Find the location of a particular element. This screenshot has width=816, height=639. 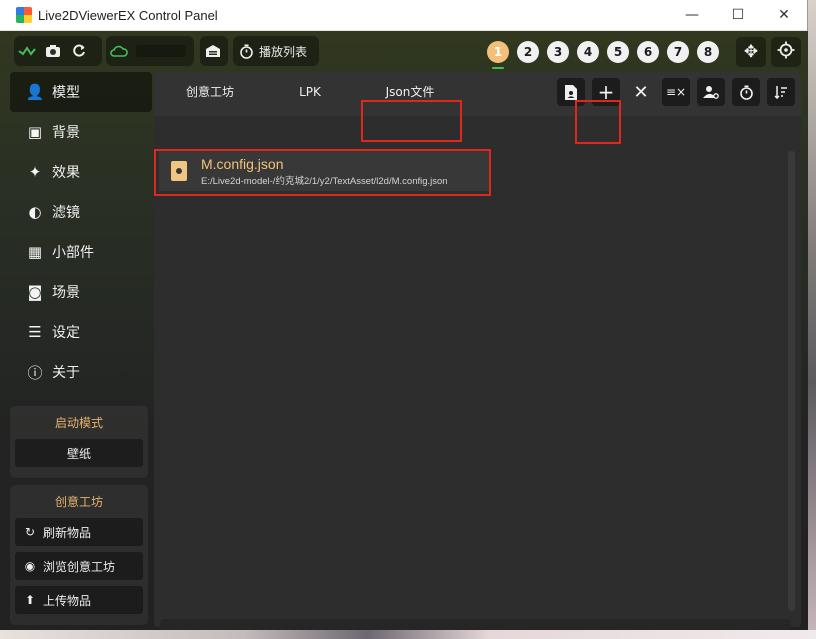

eye-icon: ◉ is located at coordinates (30, 566).